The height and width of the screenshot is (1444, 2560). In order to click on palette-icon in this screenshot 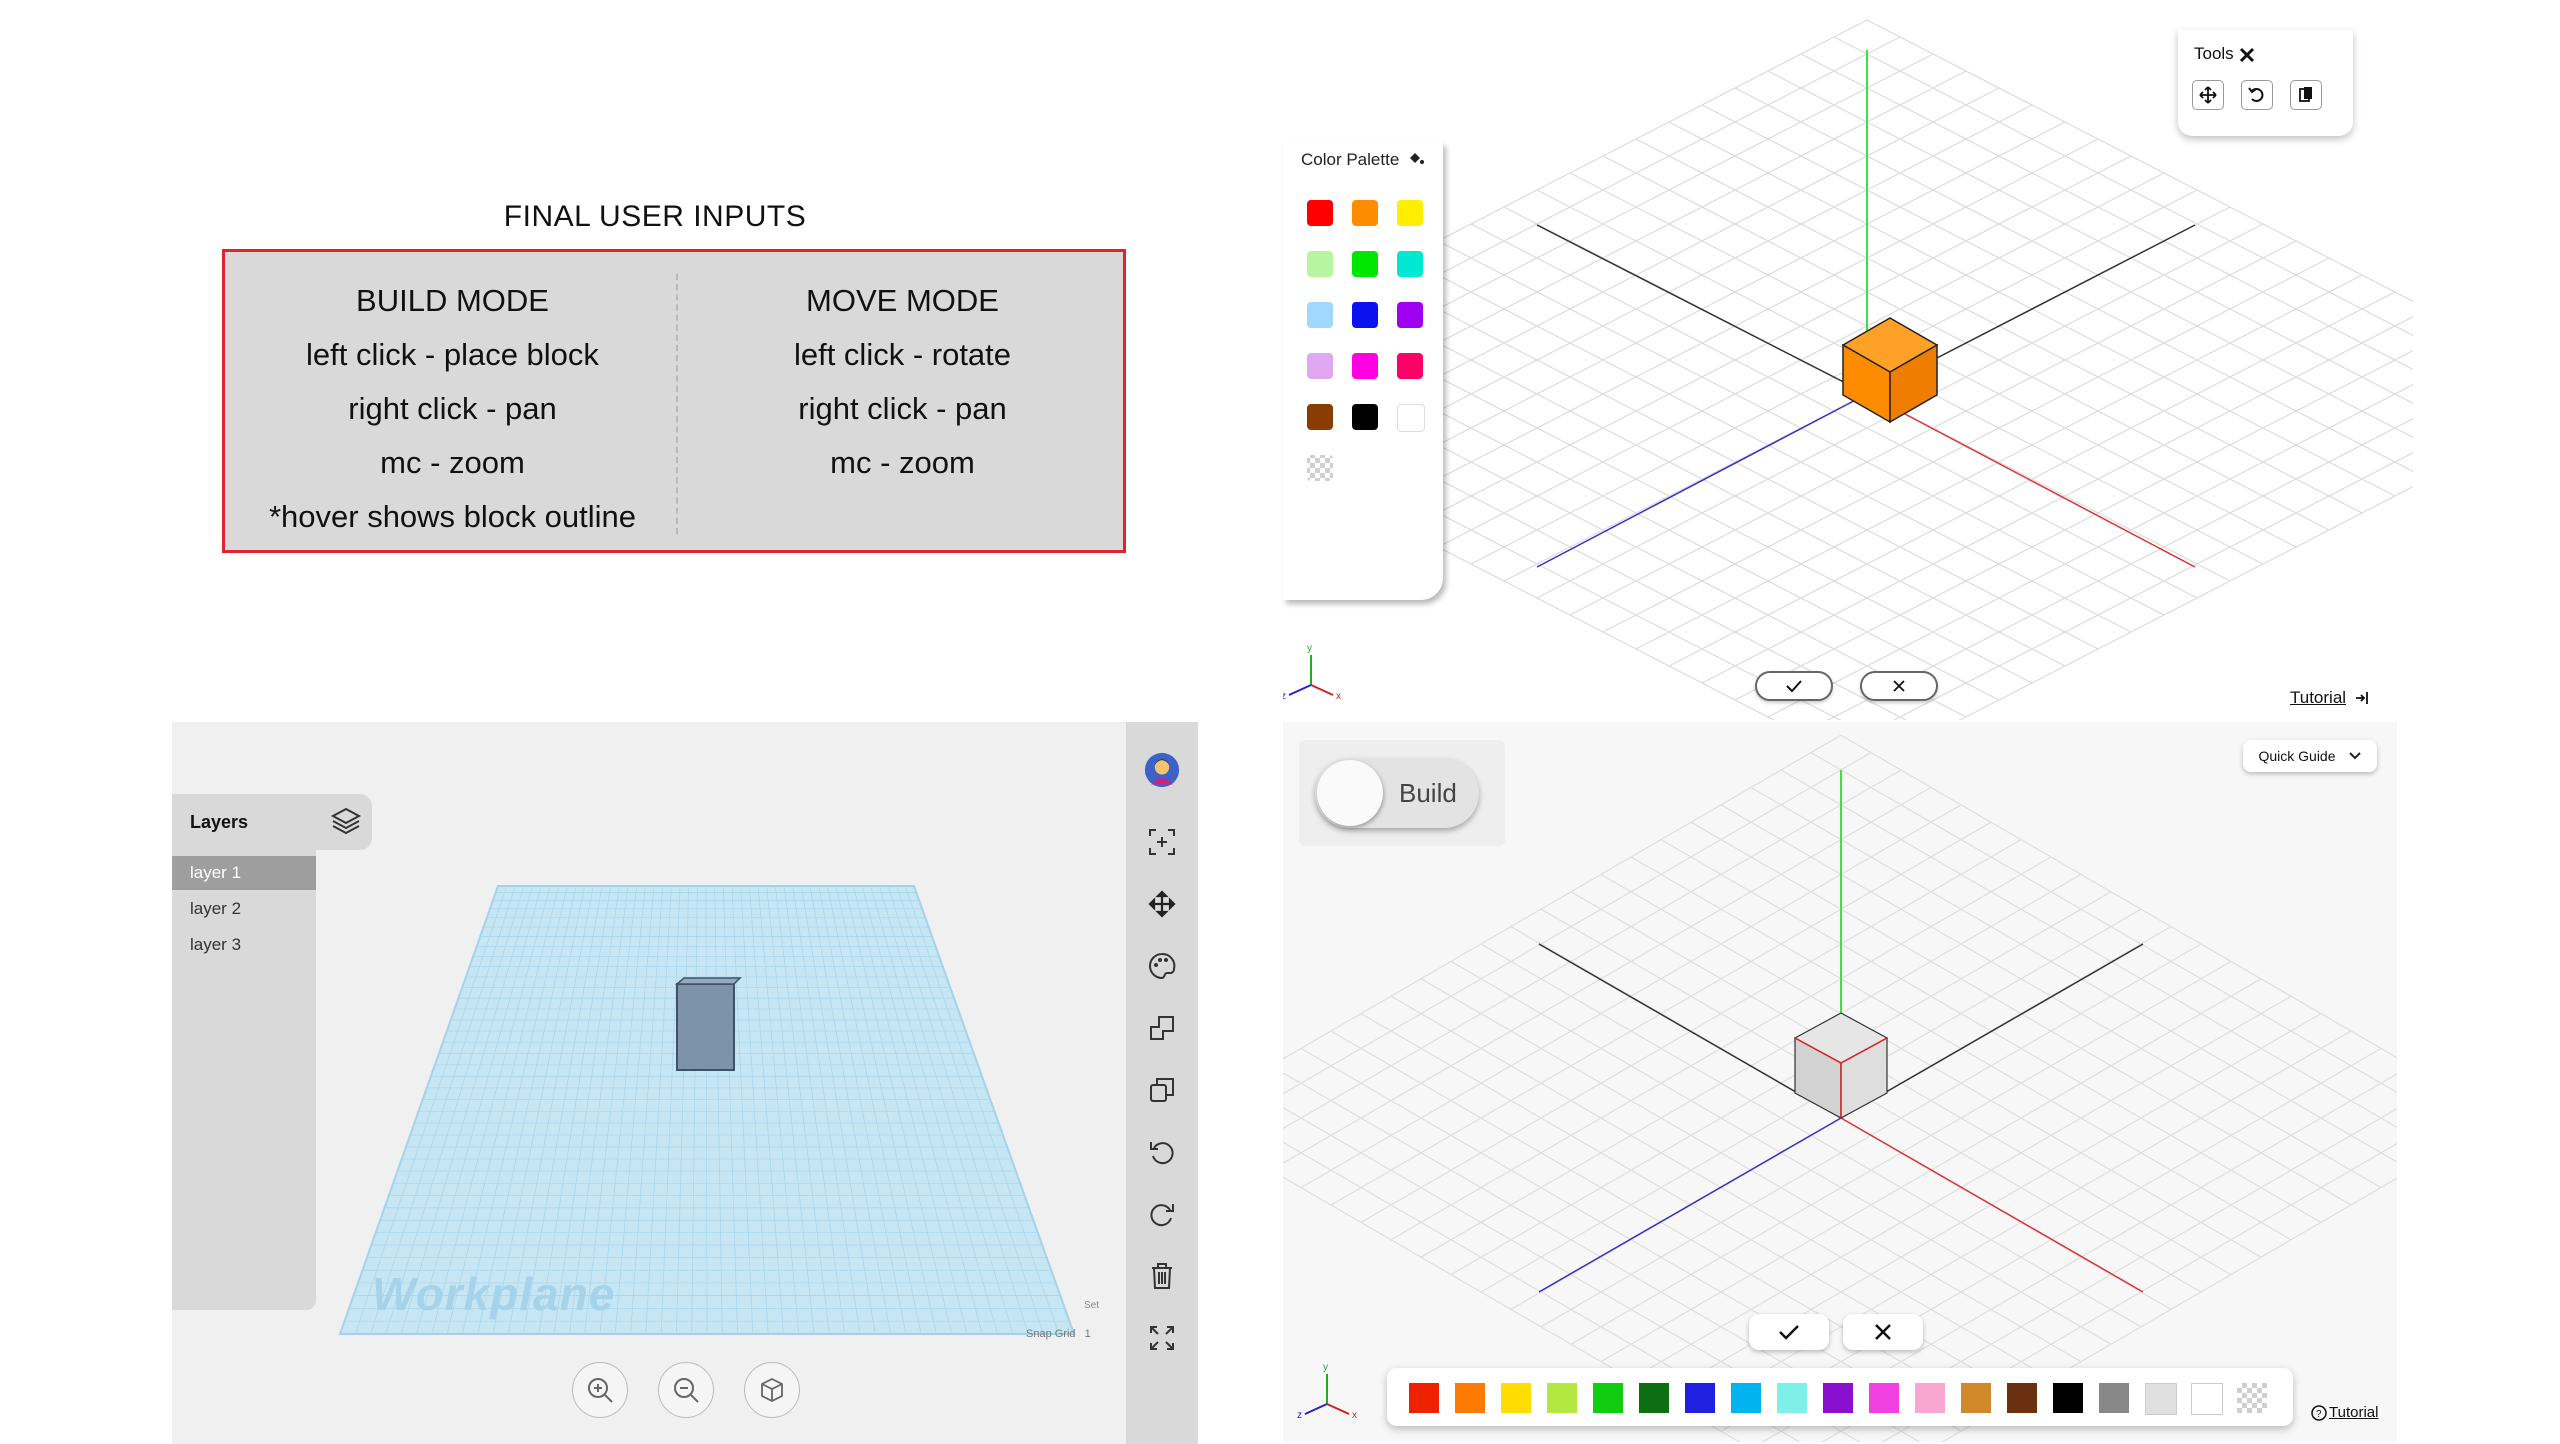, I will do `click(1162, 966)`.